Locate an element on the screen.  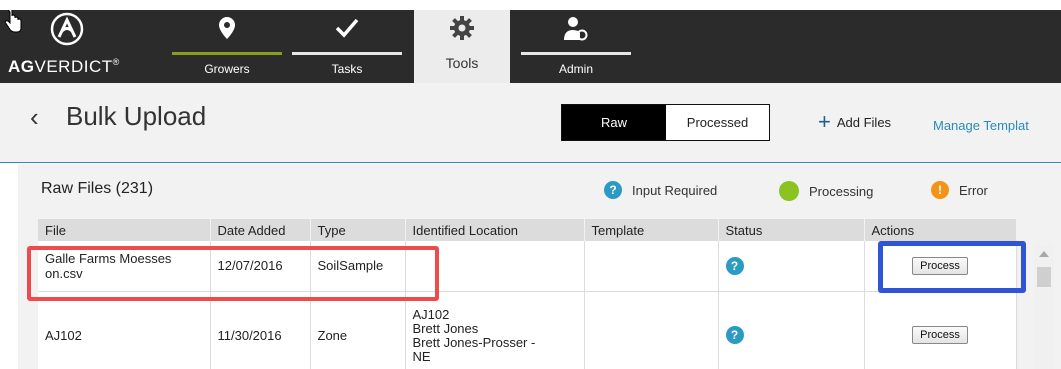
legend-label: Error is located at coordinates (973, 190).